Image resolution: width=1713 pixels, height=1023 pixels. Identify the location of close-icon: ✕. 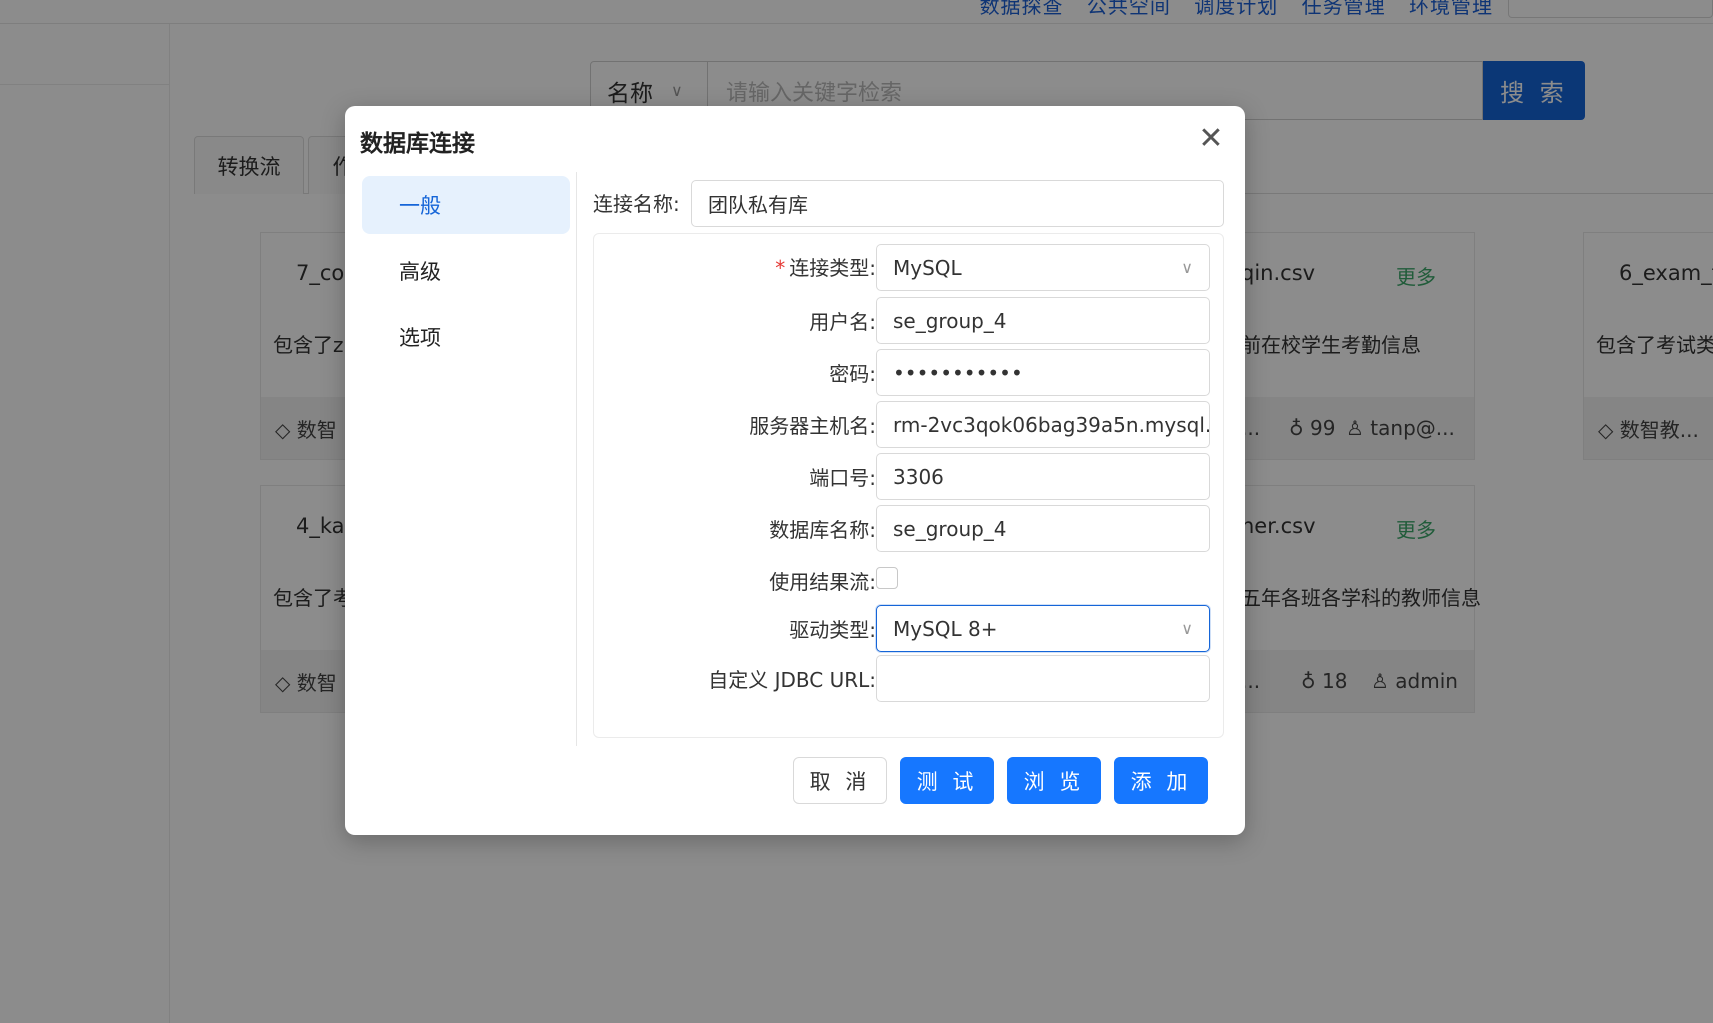
(1211, 140).